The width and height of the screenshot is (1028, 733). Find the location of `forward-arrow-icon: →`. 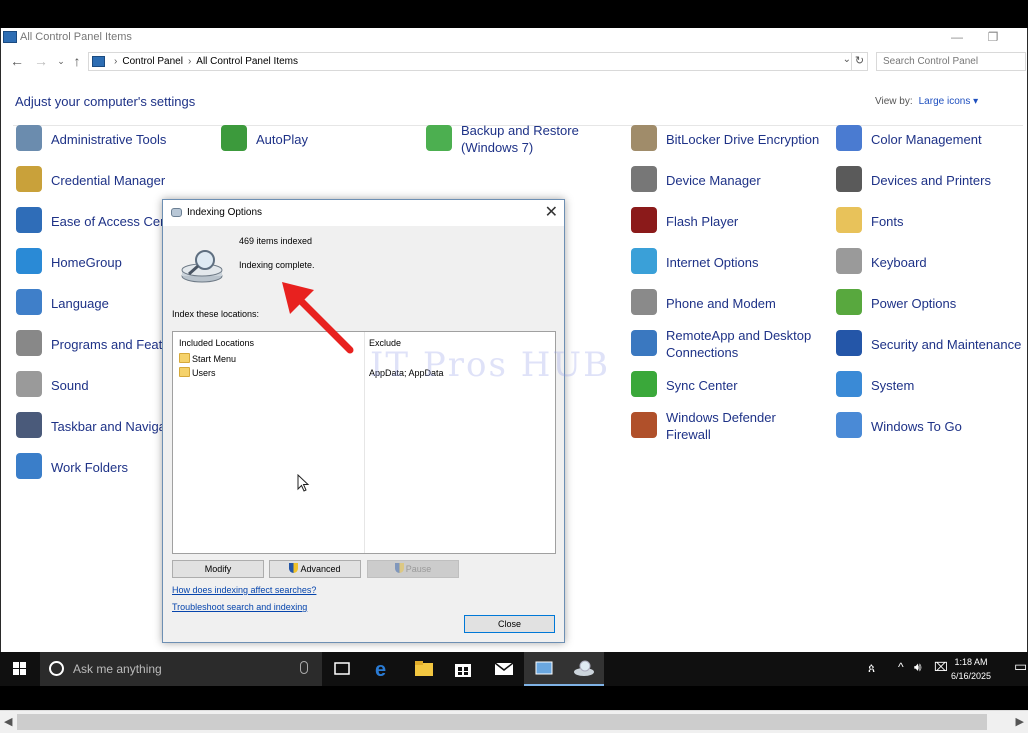

forward-arrow-icon: → is located at coordinates (41, 61).